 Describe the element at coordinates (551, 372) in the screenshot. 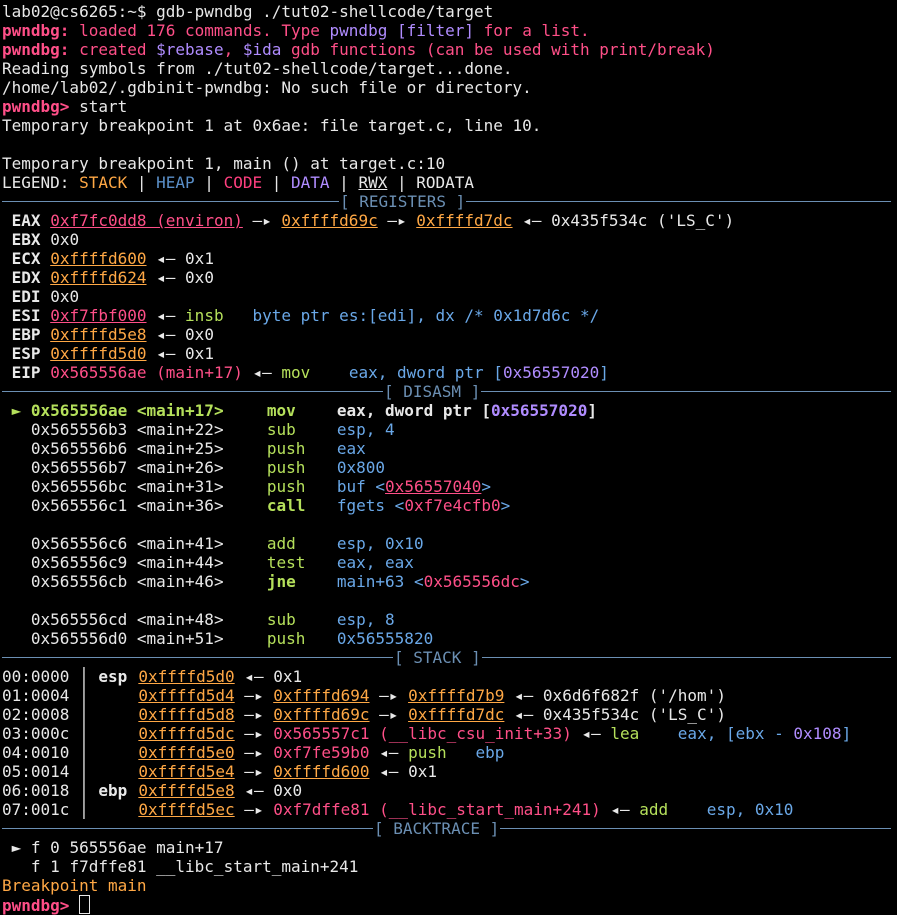

I see `register-value: 0x56557020` at that location.